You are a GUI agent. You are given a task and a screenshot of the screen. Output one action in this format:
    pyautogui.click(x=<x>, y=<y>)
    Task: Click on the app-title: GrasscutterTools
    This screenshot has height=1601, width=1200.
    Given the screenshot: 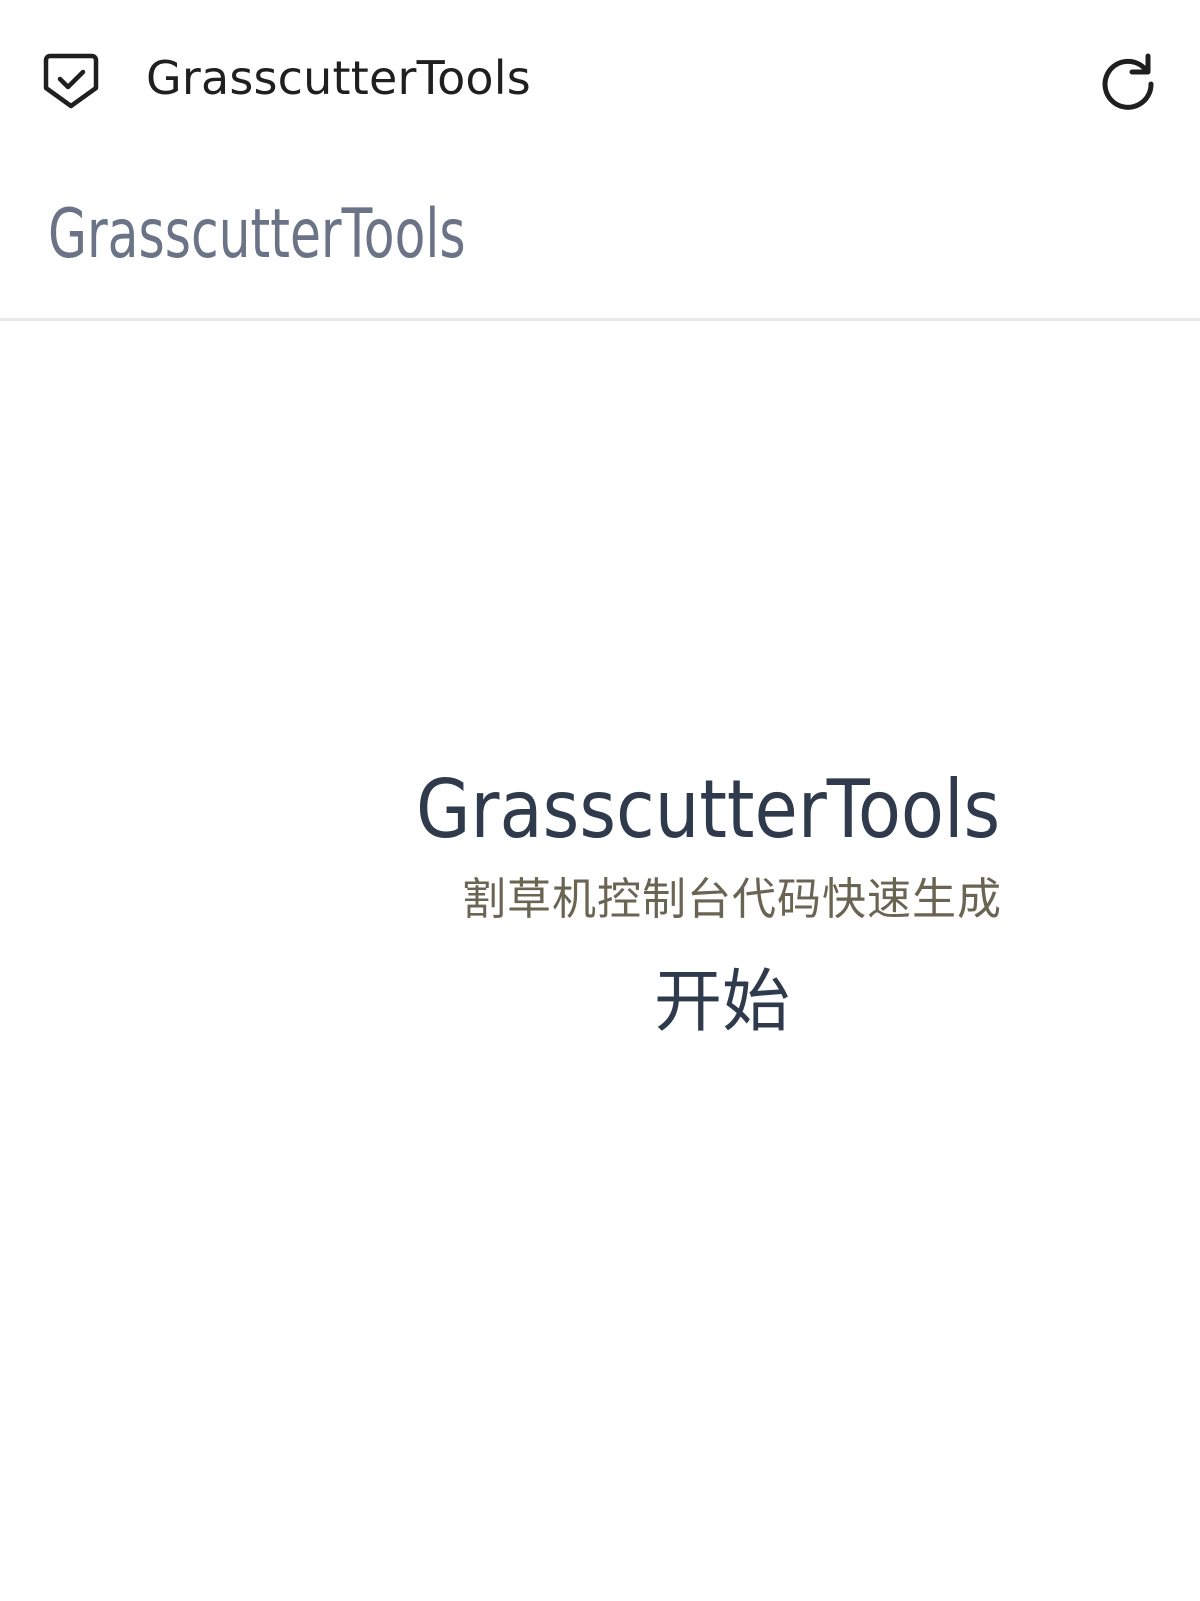 What is the action you would take?
    pyautogui.click(x=338, y=78)
    